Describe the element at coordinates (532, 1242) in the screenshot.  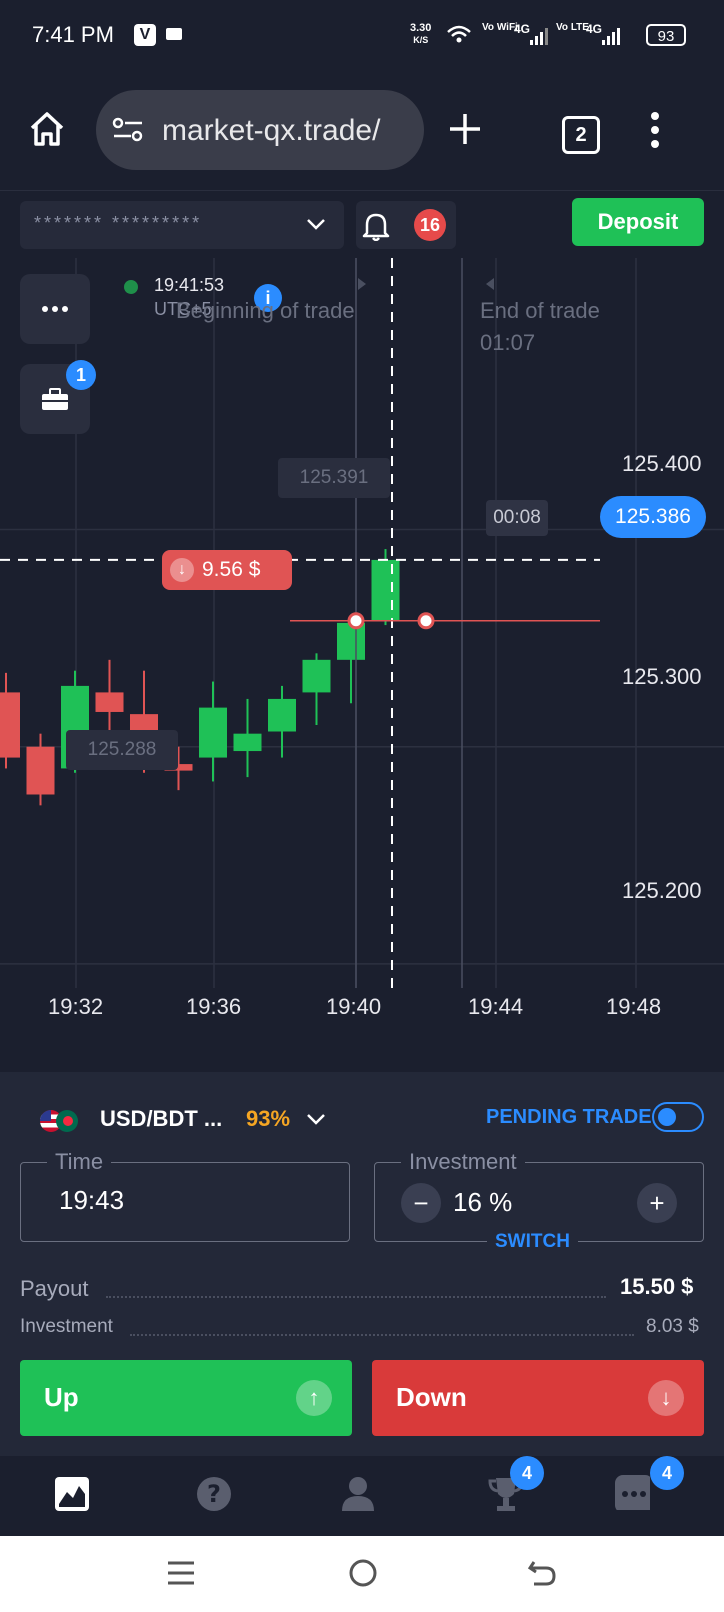
I see `switch-button: SWITCH` at that location.